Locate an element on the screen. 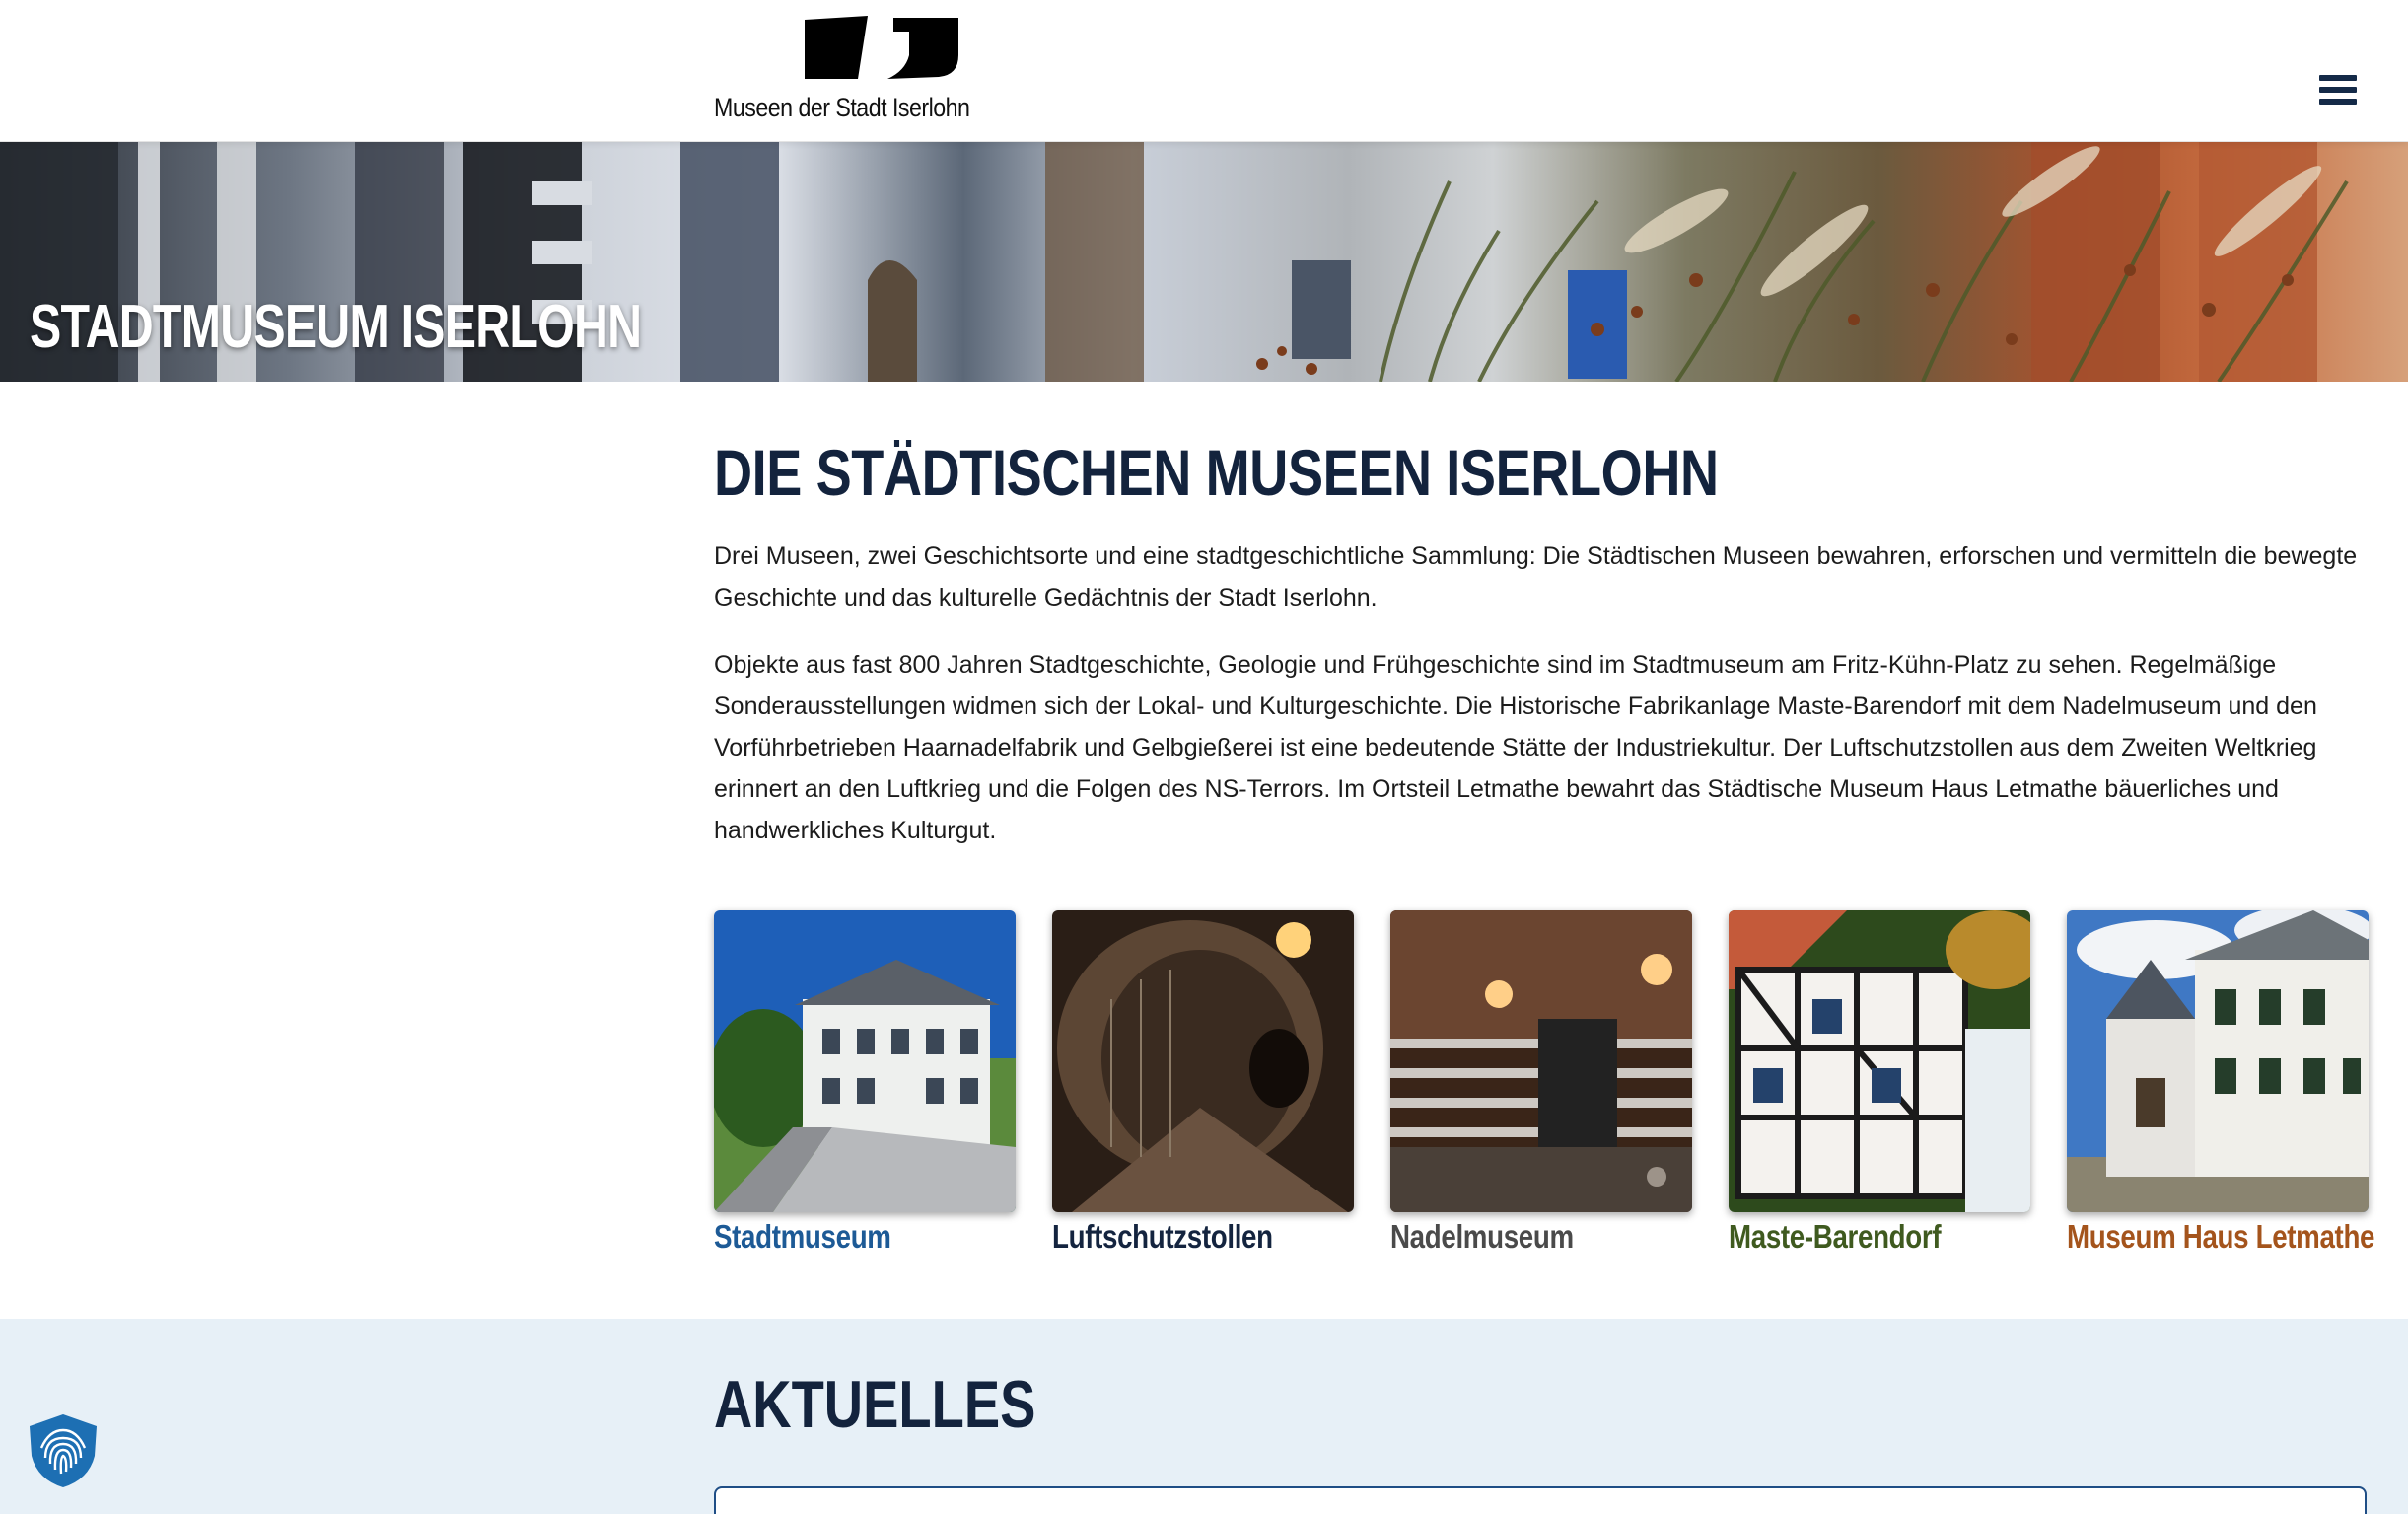  hero-title: STADTMUSEUM ISERLOHN is located at coordinates (336, 327).